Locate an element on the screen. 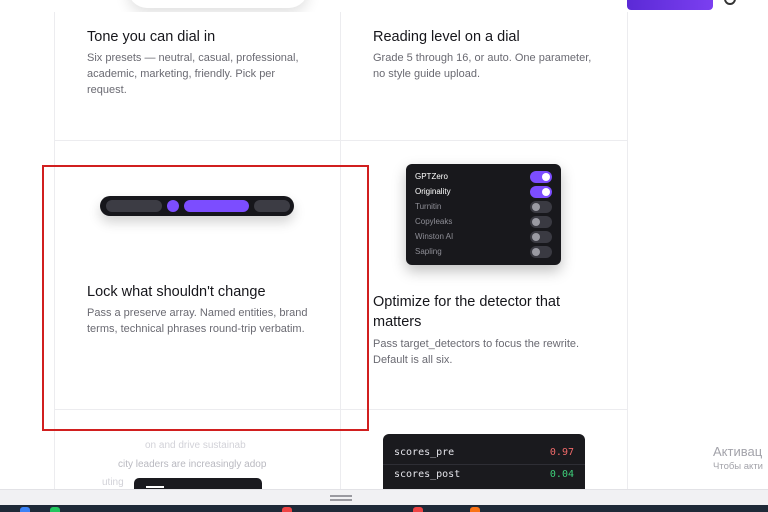 The width and height of the screenshot is (768, 512). detector-row: Turnitin is located at coordinates (483, 207).